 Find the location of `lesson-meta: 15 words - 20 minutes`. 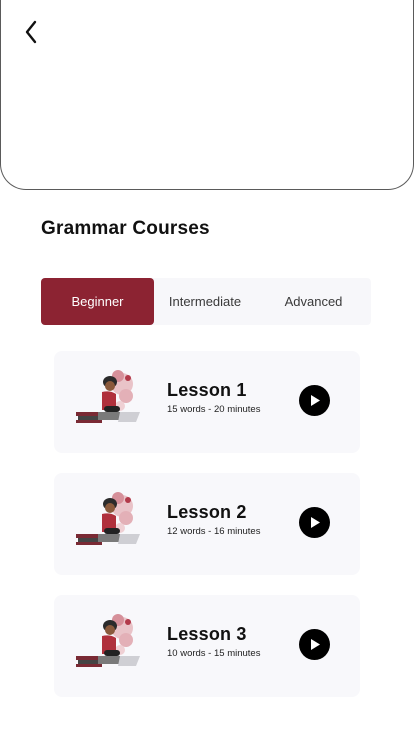

lesson-meta: 15 words - 20 minutes is located at coordinates (214, 409).